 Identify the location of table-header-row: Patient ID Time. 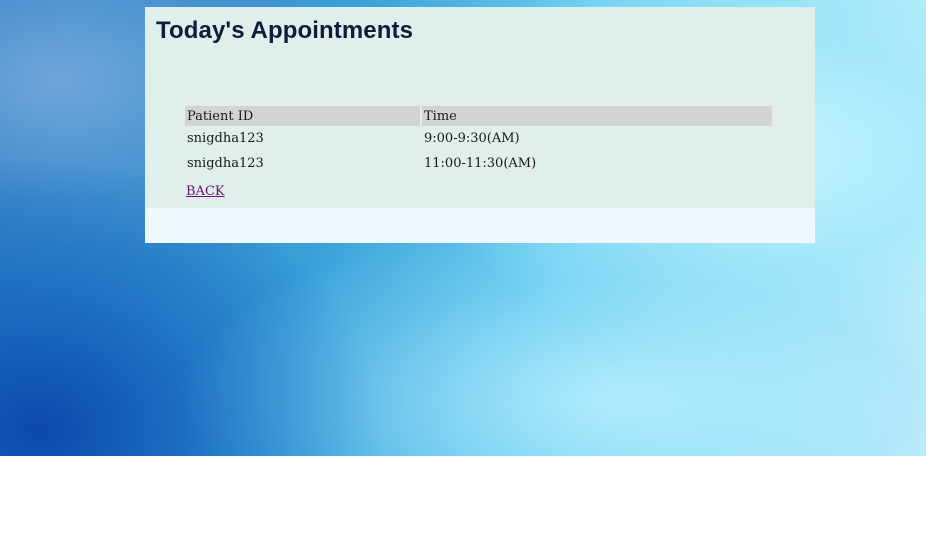
(478, 116).